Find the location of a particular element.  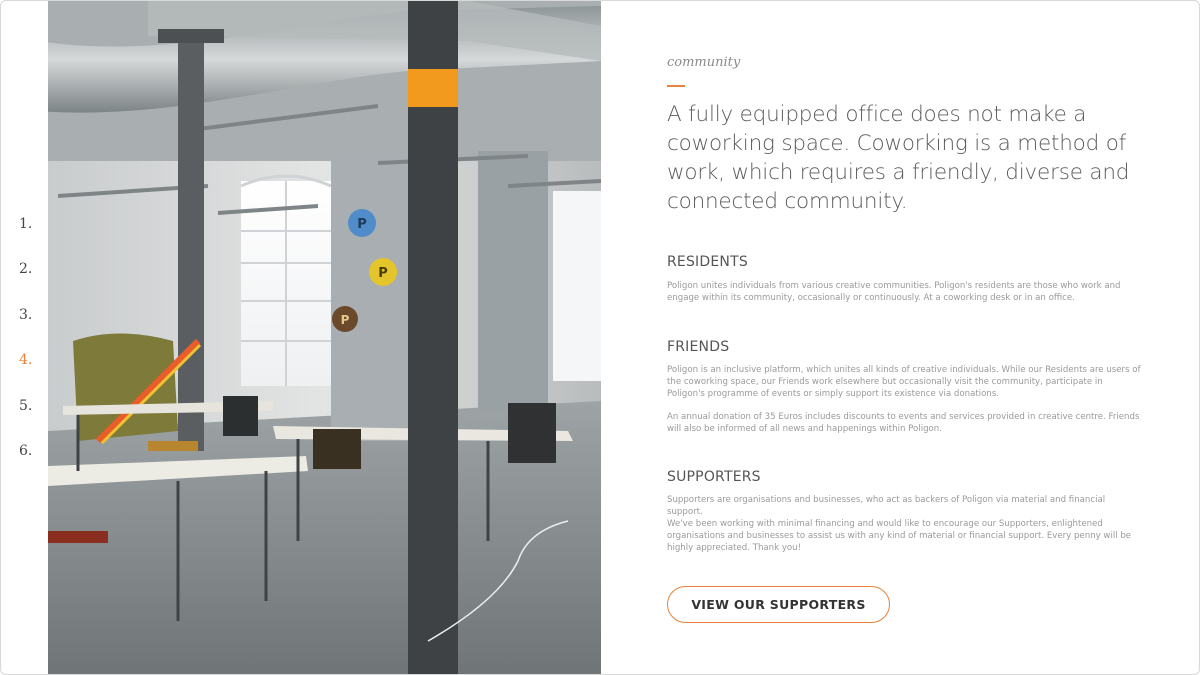

supporters-title: SUPPORTERS is located at coordinates (714, 477).